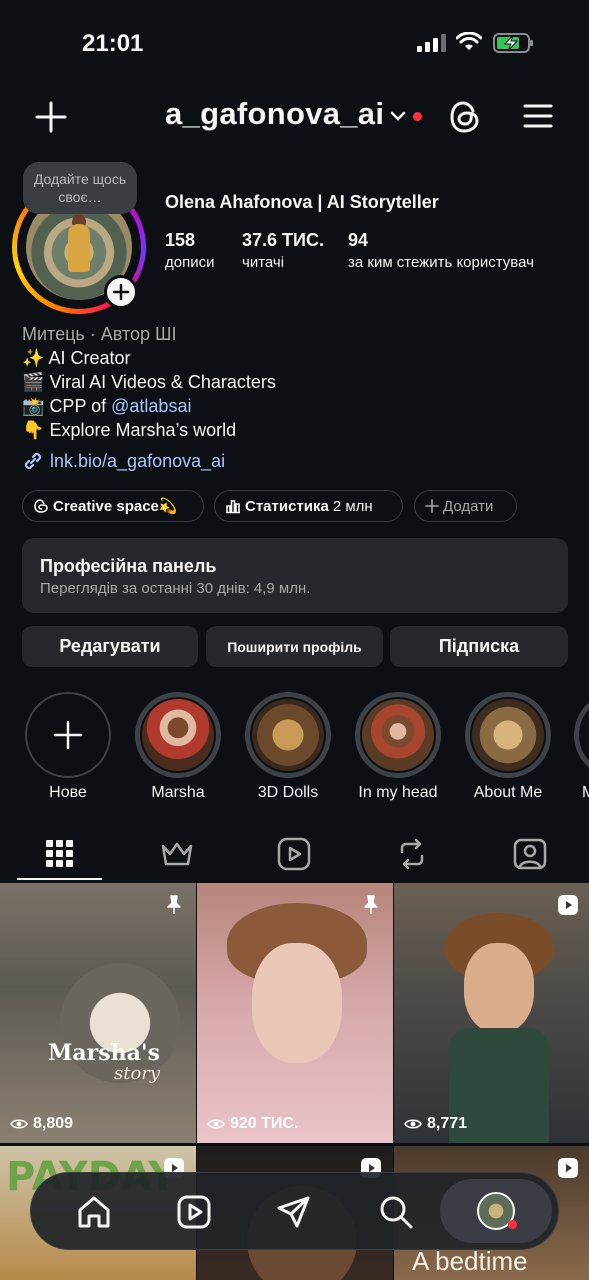  I want to click on active-tab-indicator, so click(59, 879).